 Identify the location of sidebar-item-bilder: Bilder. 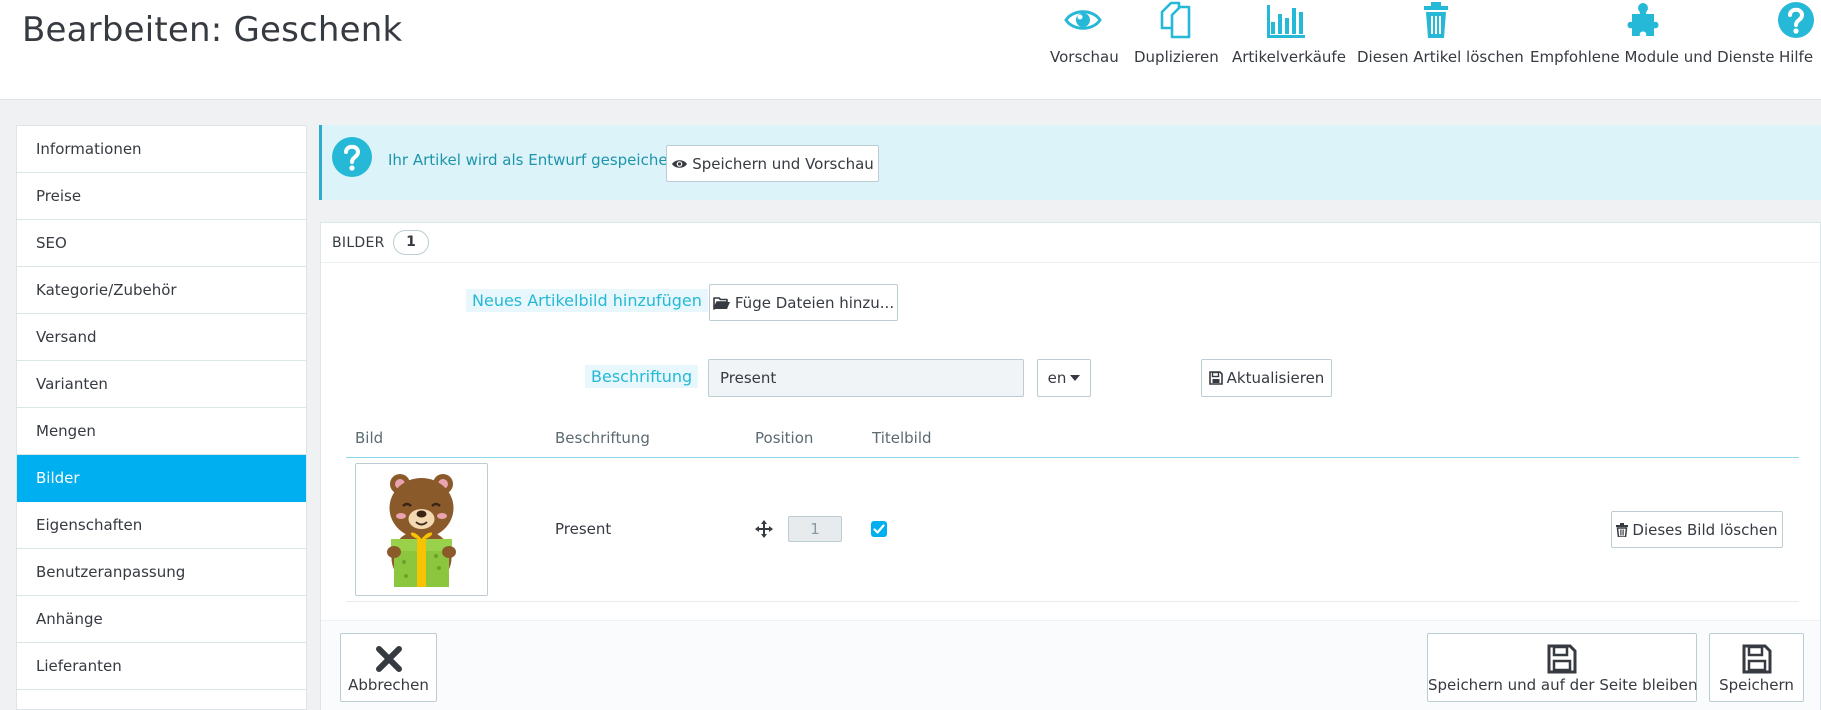
(161, 478).